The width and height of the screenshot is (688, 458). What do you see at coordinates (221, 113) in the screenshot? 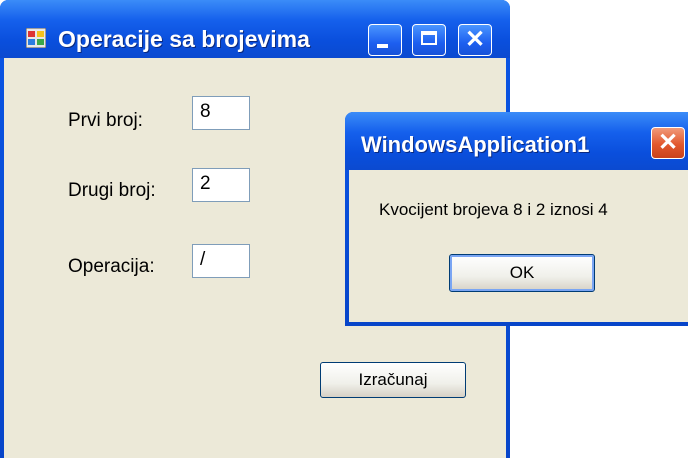
I see `first-number-input: 8` at bounding box center [221, 113].